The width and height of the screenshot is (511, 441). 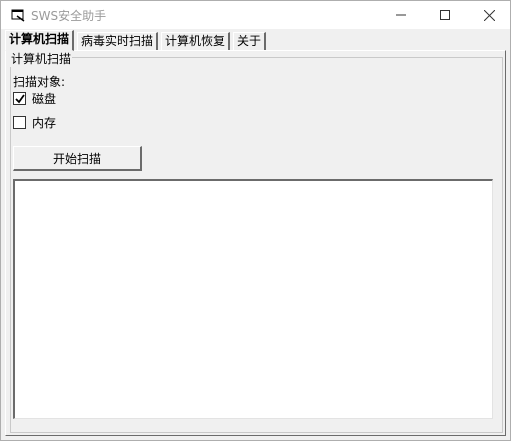 I want to click on maximize-button, so click(x=445, y=15).